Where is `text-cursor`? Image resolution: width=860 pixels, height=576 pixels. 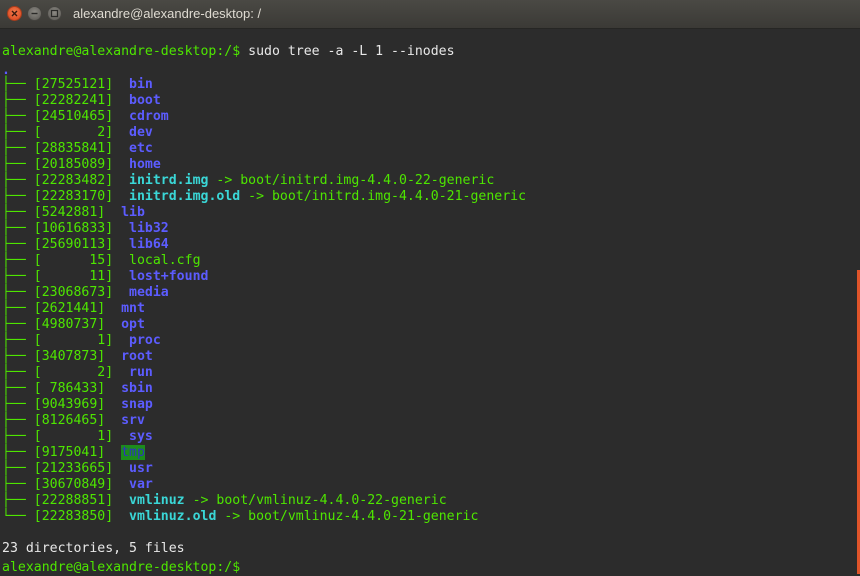 text-cursor is located at coordinates (244, 564).